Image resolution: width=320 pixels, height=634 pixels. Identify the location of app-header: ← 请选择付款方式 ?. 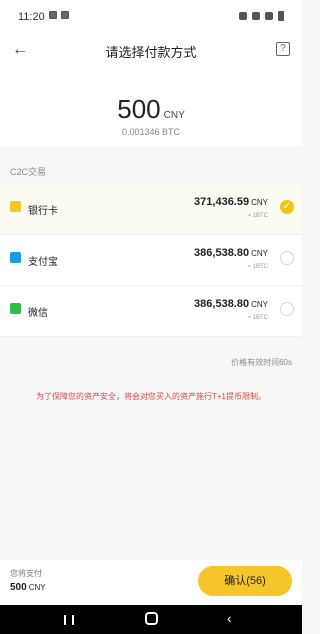
(151, 51).